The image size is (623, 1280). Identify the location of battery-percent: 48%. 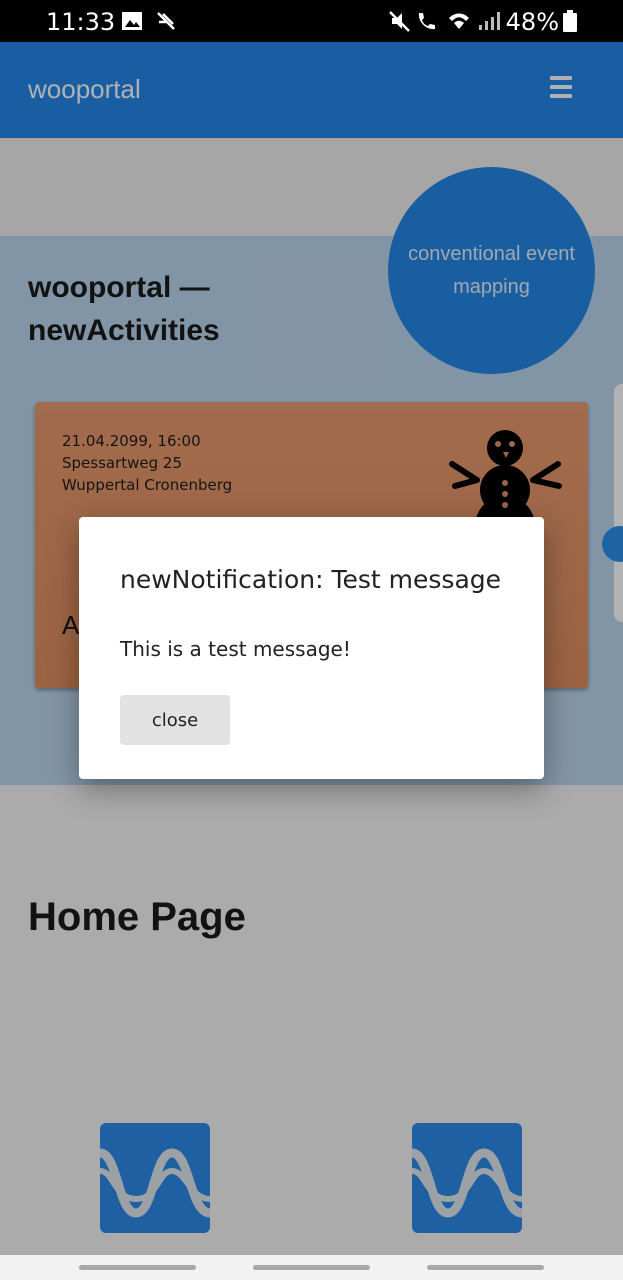
(532, 22).